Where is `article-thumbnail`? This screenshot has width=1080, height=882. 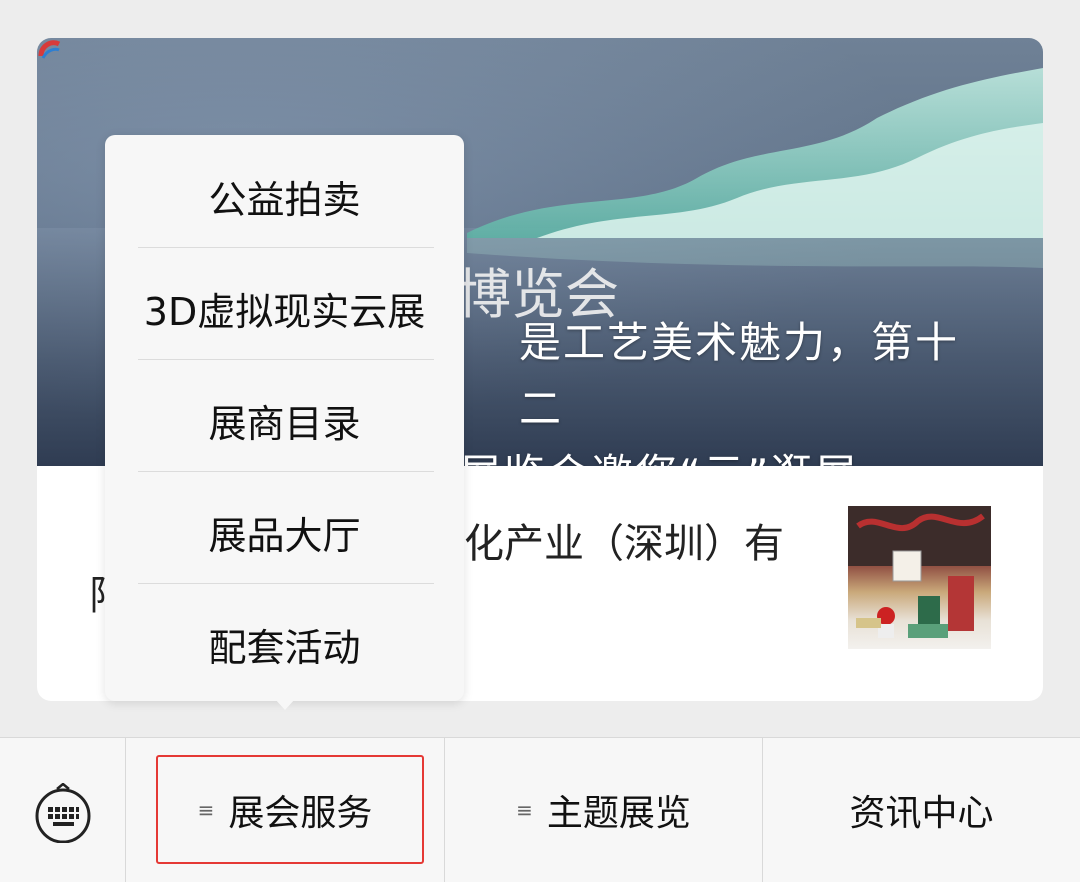
article-thumbnail is located at coordinates (919, 577).